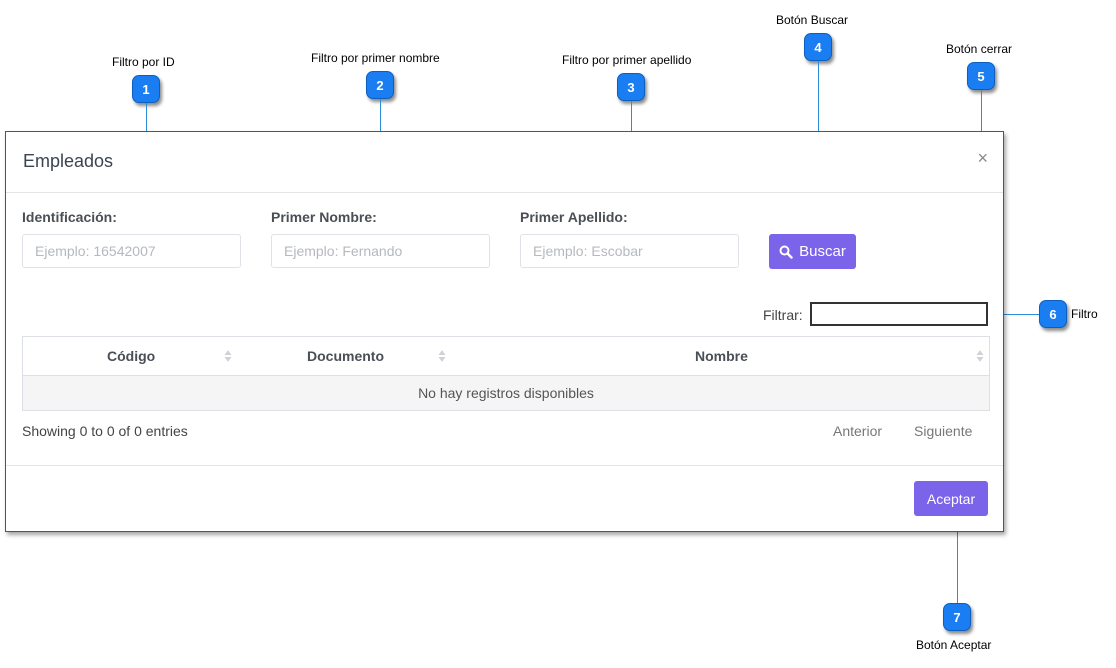 The width and height of the screenshot is (1116, 668). Describe the element at coordinates (345, 356) in the screenshot. I see `column-header-documento: Documento` at that location.